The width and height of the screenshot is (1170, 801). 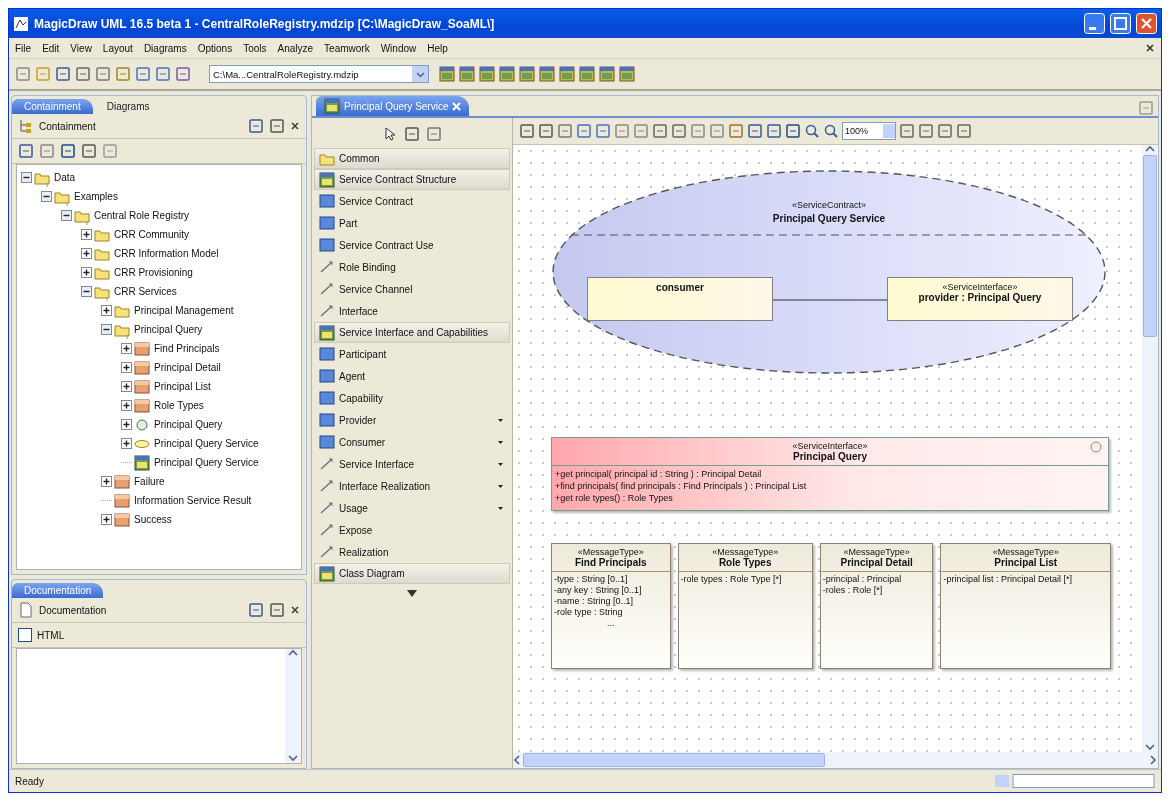 I want to click on palette-item: Part, so click(x=412, y=223).